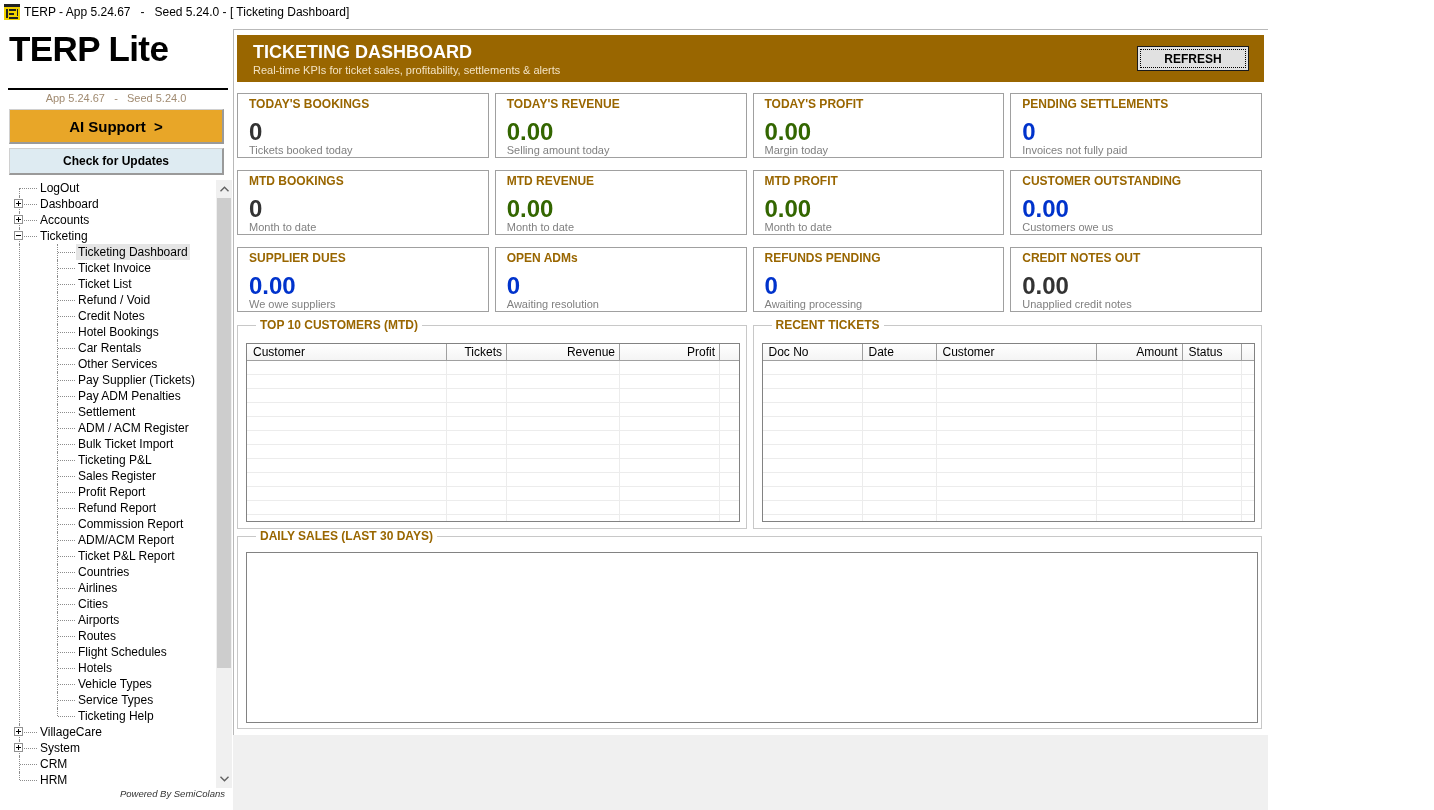 Image resolution: width=1434 pixels, height=810 pixels. I want to click on kpi-caption: Awaiting processing, so click(813, 304).